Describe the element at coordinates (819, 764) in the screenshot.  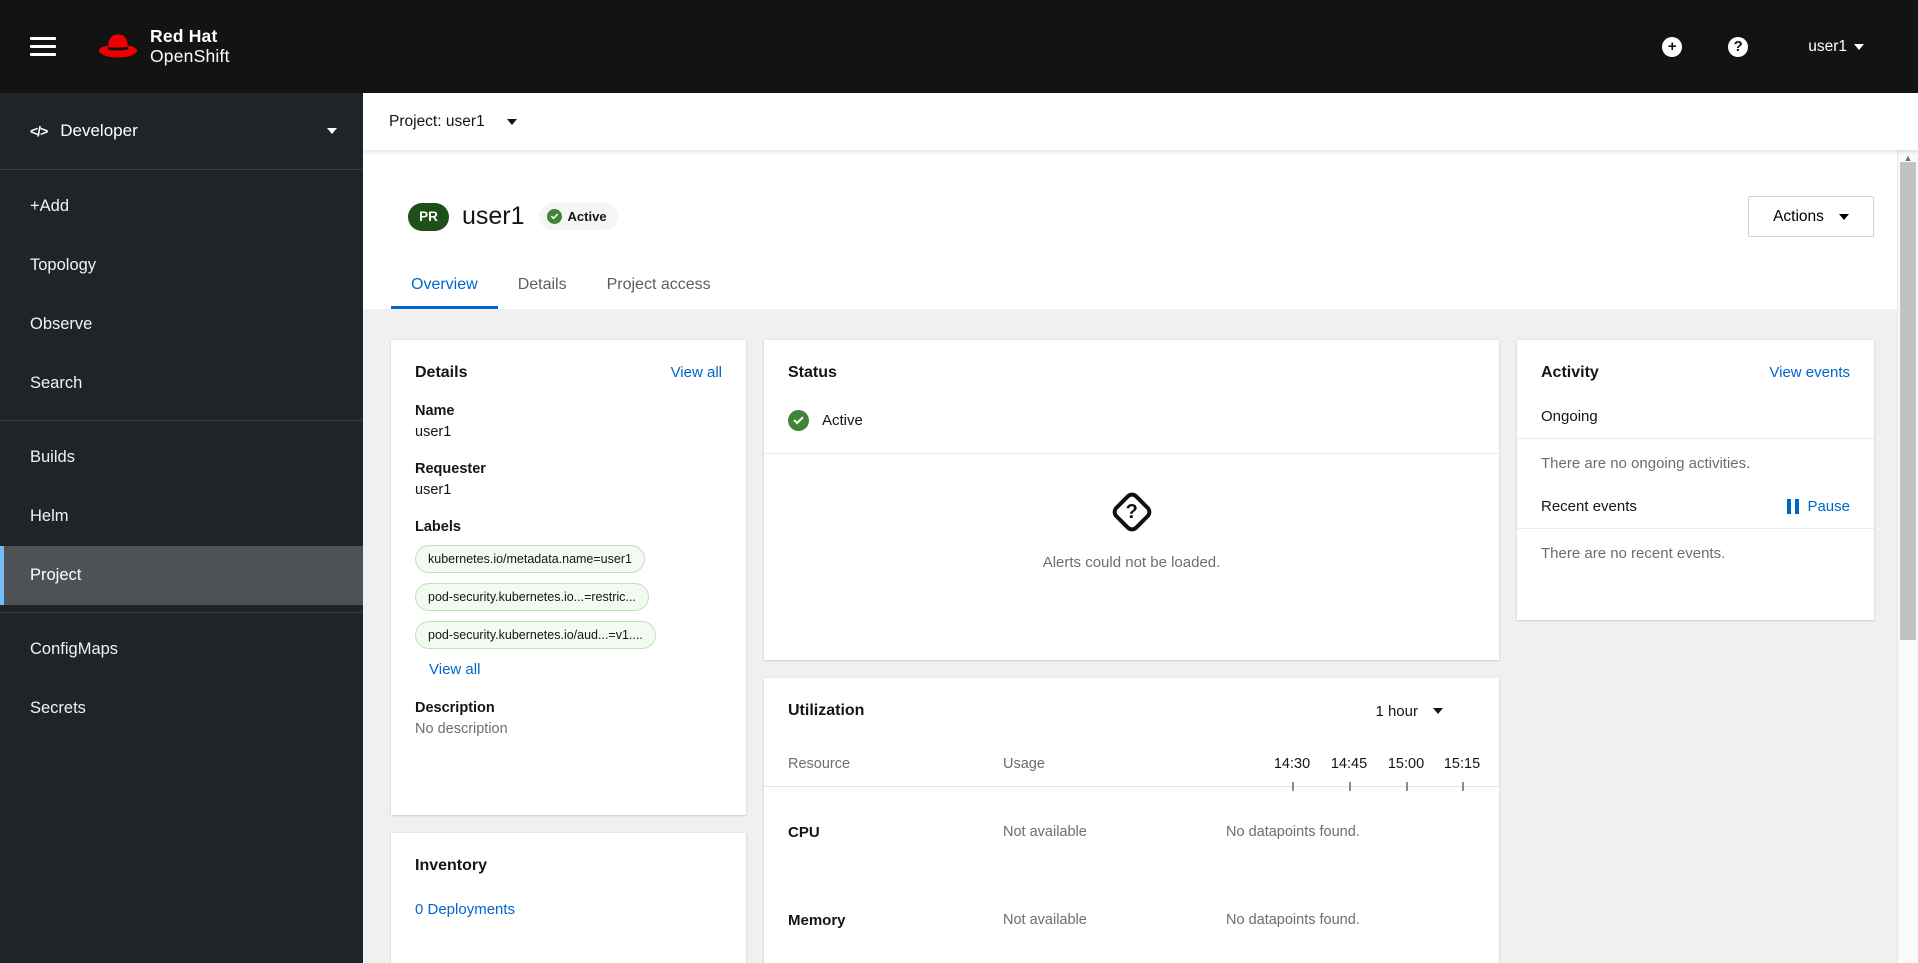
I see `resource-column-header: Resource` at that location.